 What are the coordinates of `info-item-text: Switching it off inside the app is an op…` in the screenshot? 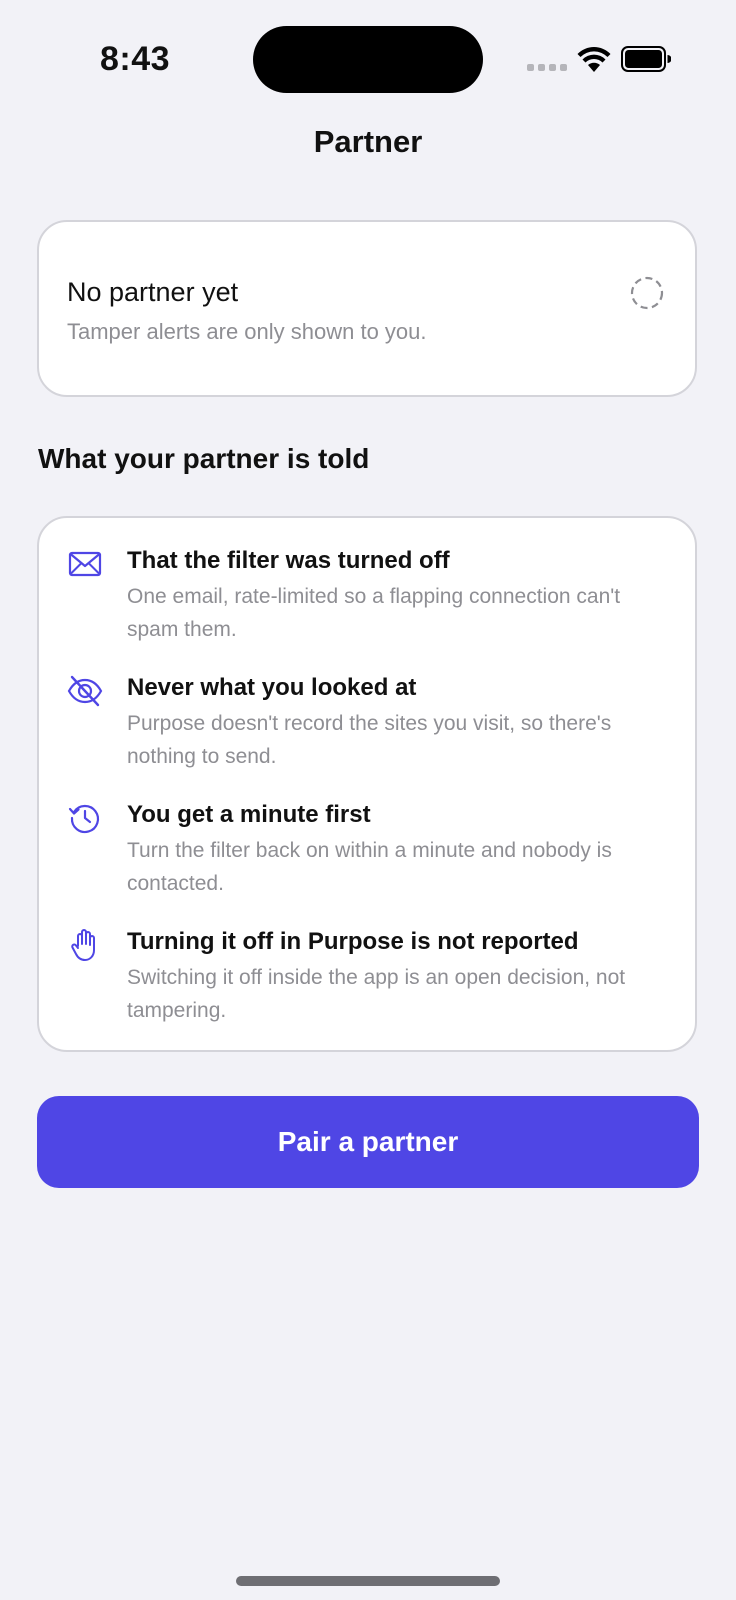 It's located at (376, 994).